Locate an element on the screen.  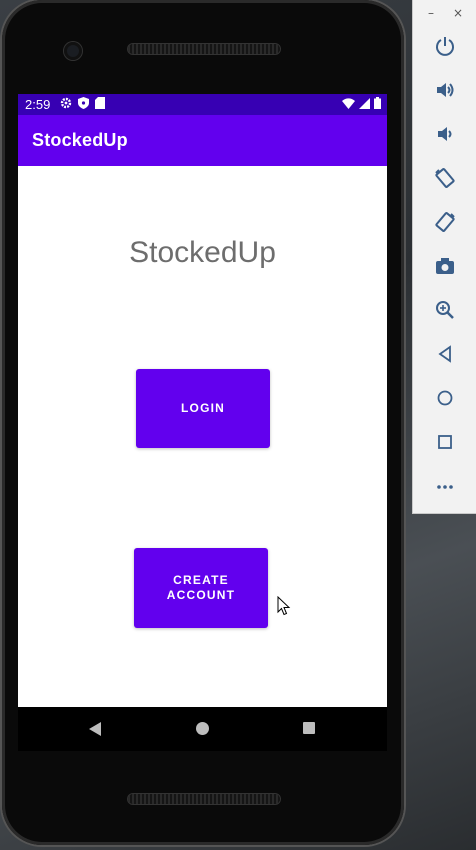
overview-icon is located at coordinates (445, 442).